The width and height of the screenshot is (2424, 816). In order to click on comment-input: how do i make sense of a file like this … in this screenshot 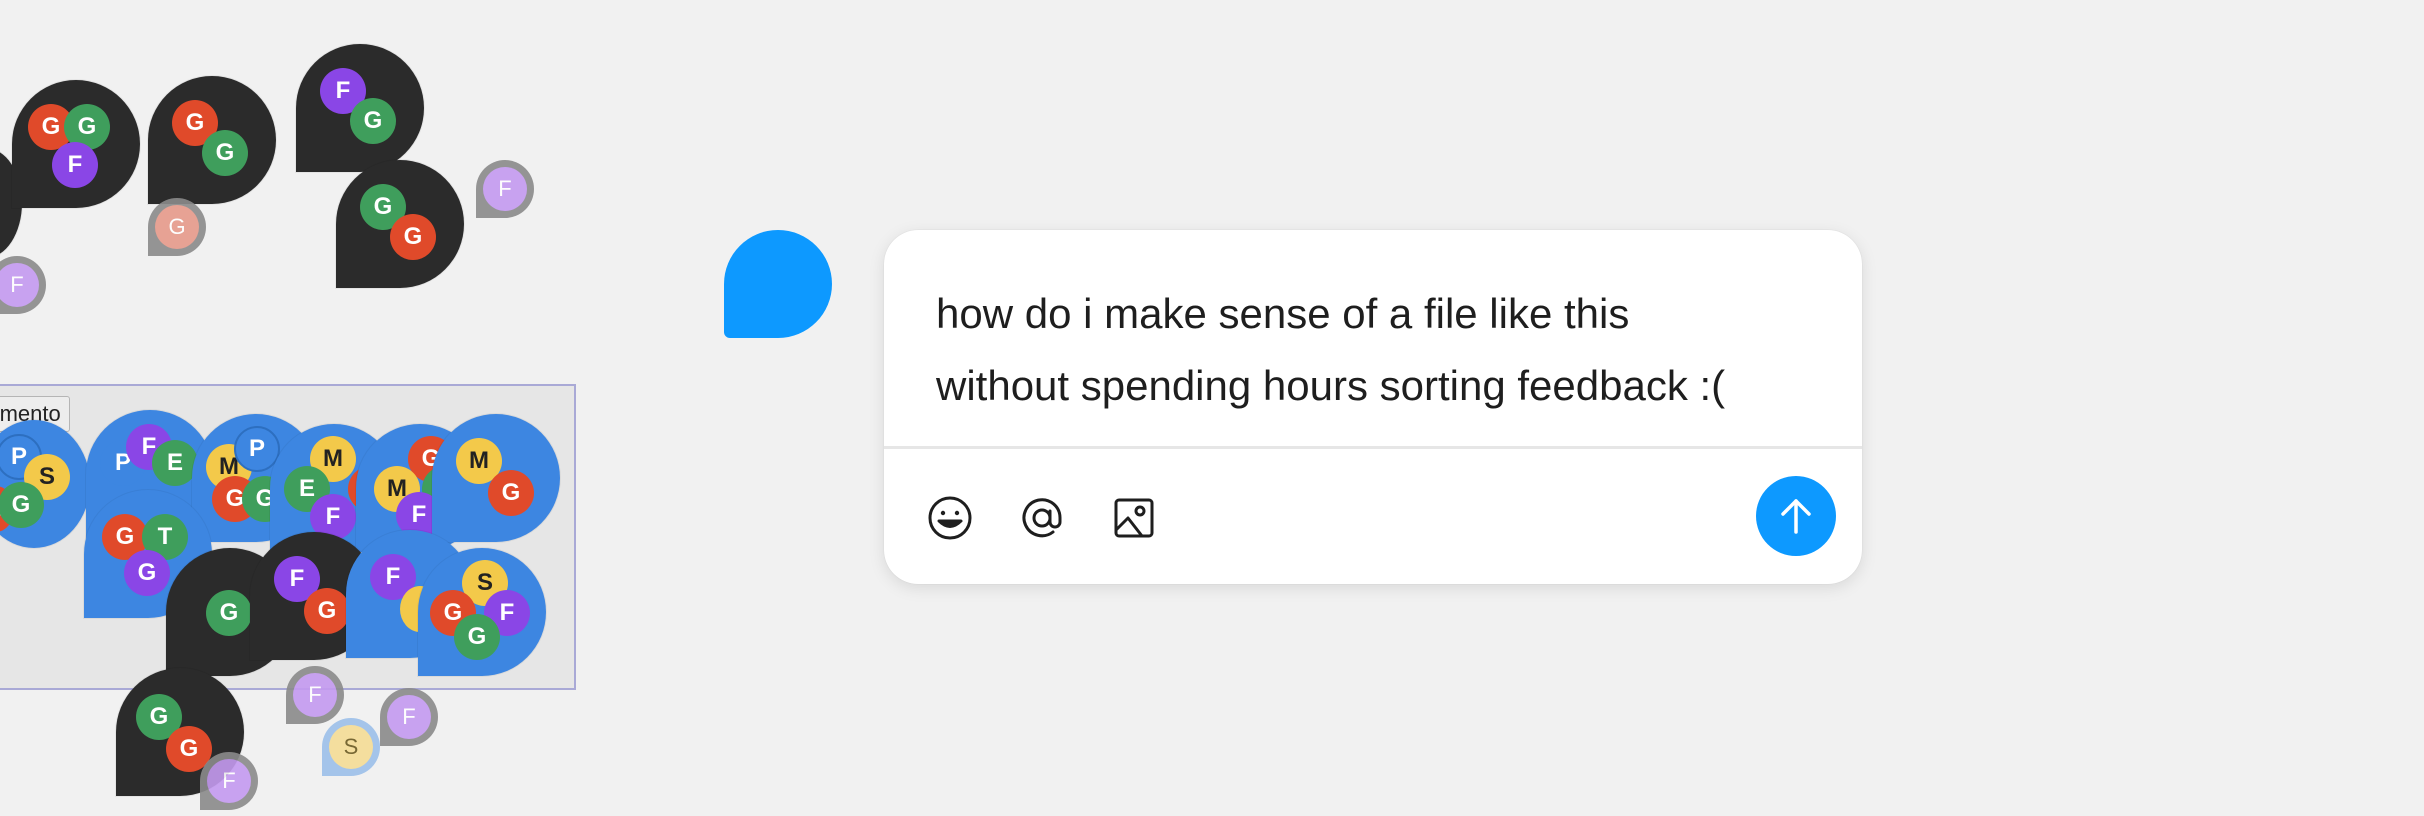, I will do `click(1386, 350)`.